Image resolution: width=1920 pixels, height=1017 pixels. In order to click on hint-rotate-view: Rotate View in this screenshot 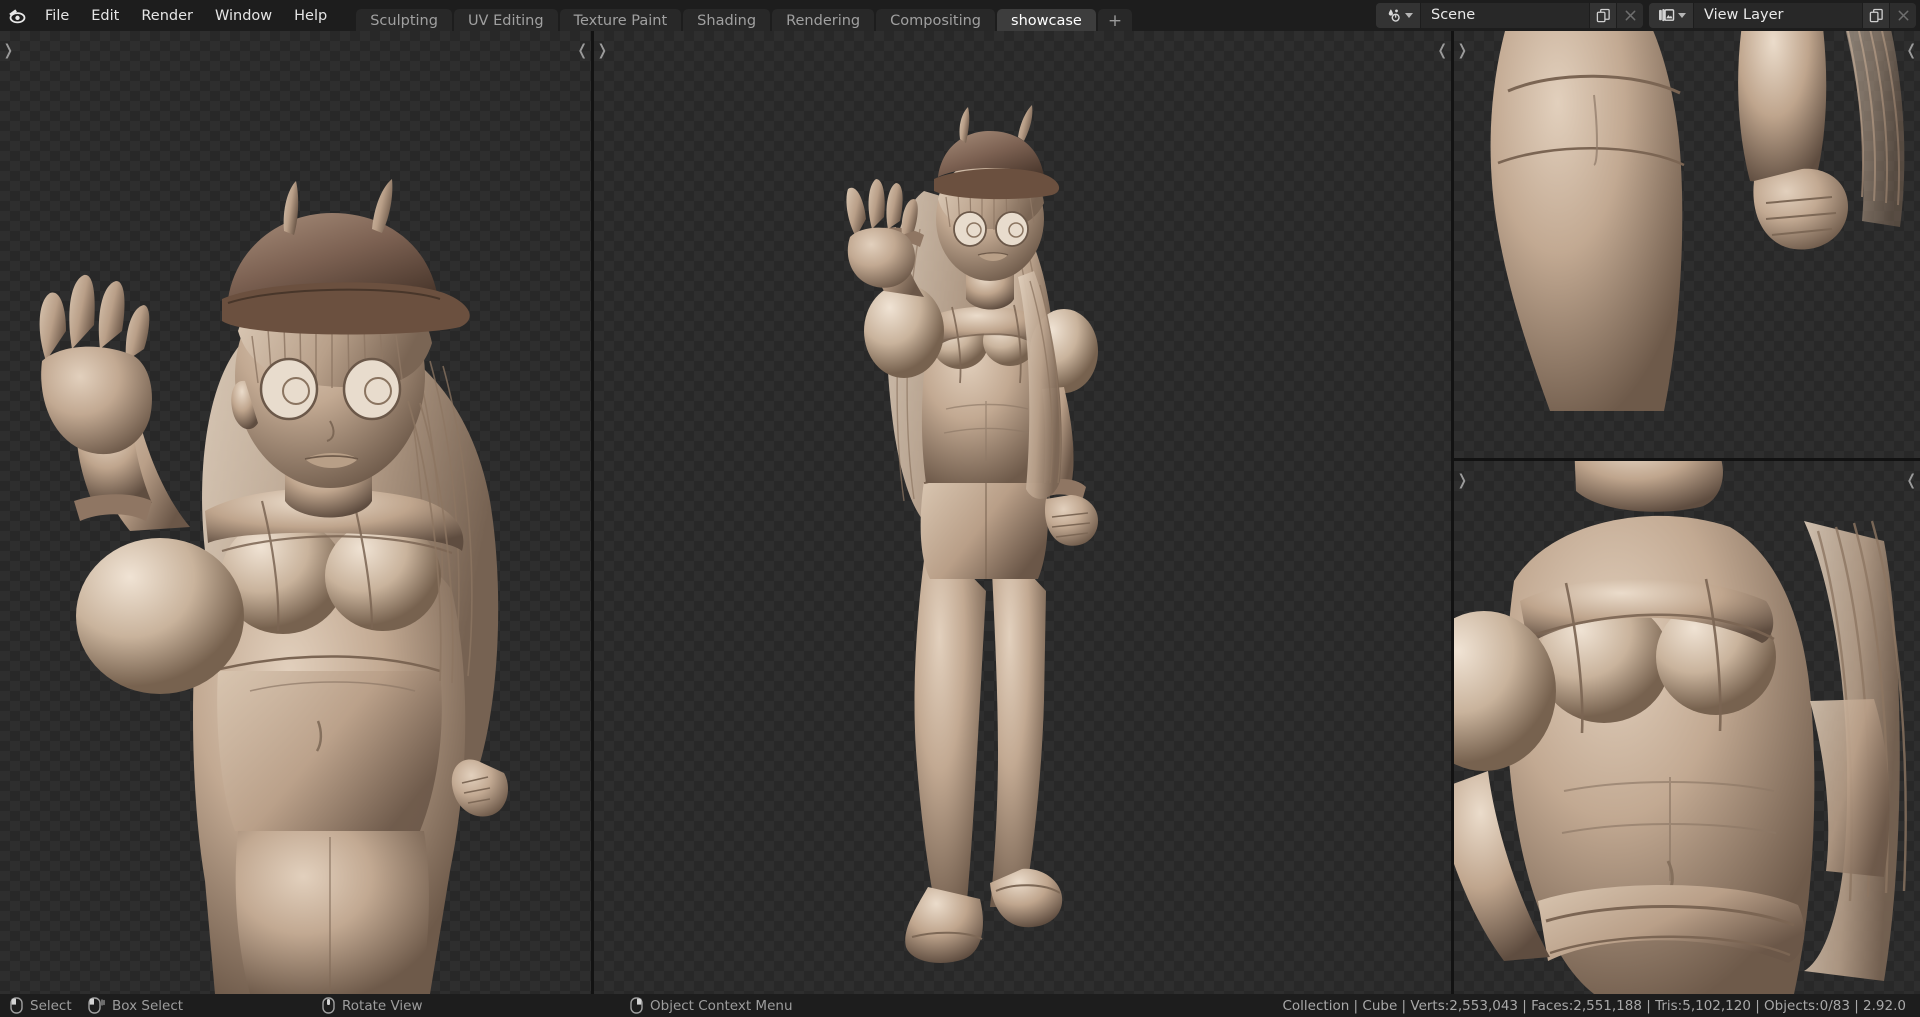, I will do `click(372, 1005)`.